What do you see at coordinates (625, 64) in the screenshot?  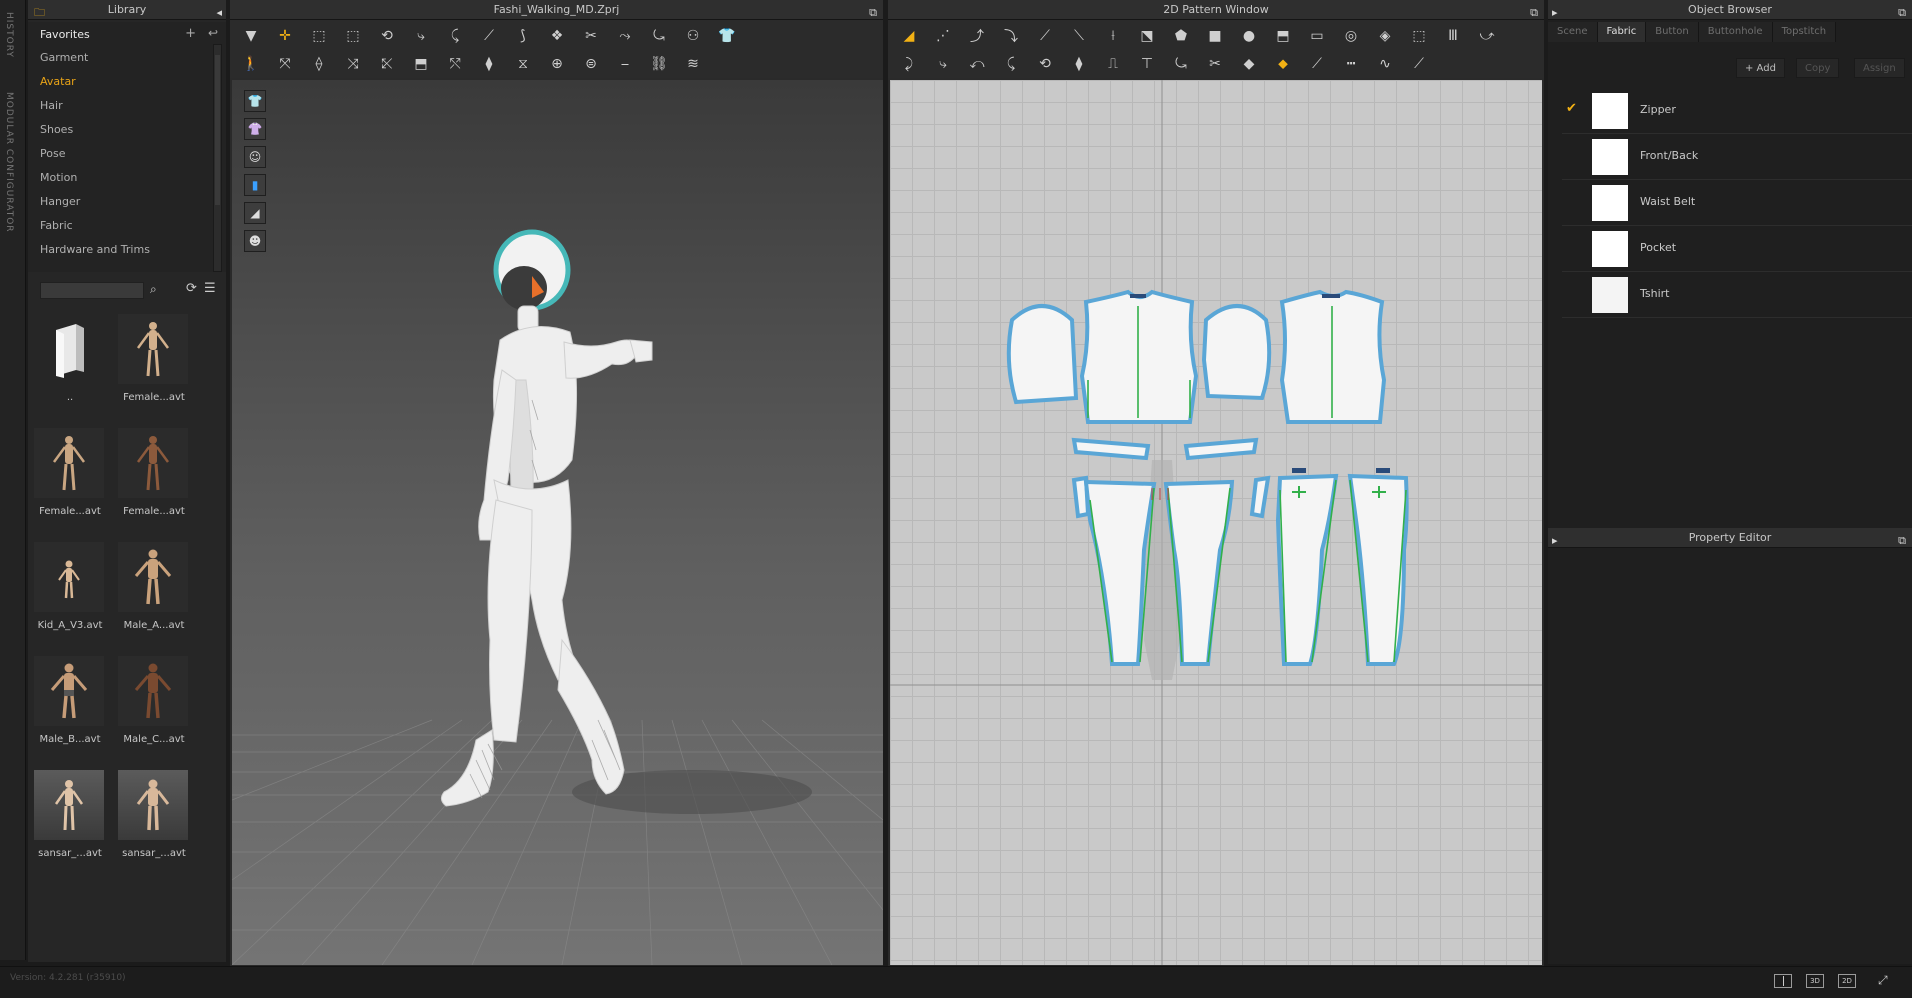 I see `topstitch-icon: ⎯` at bounding box center [625, 64].